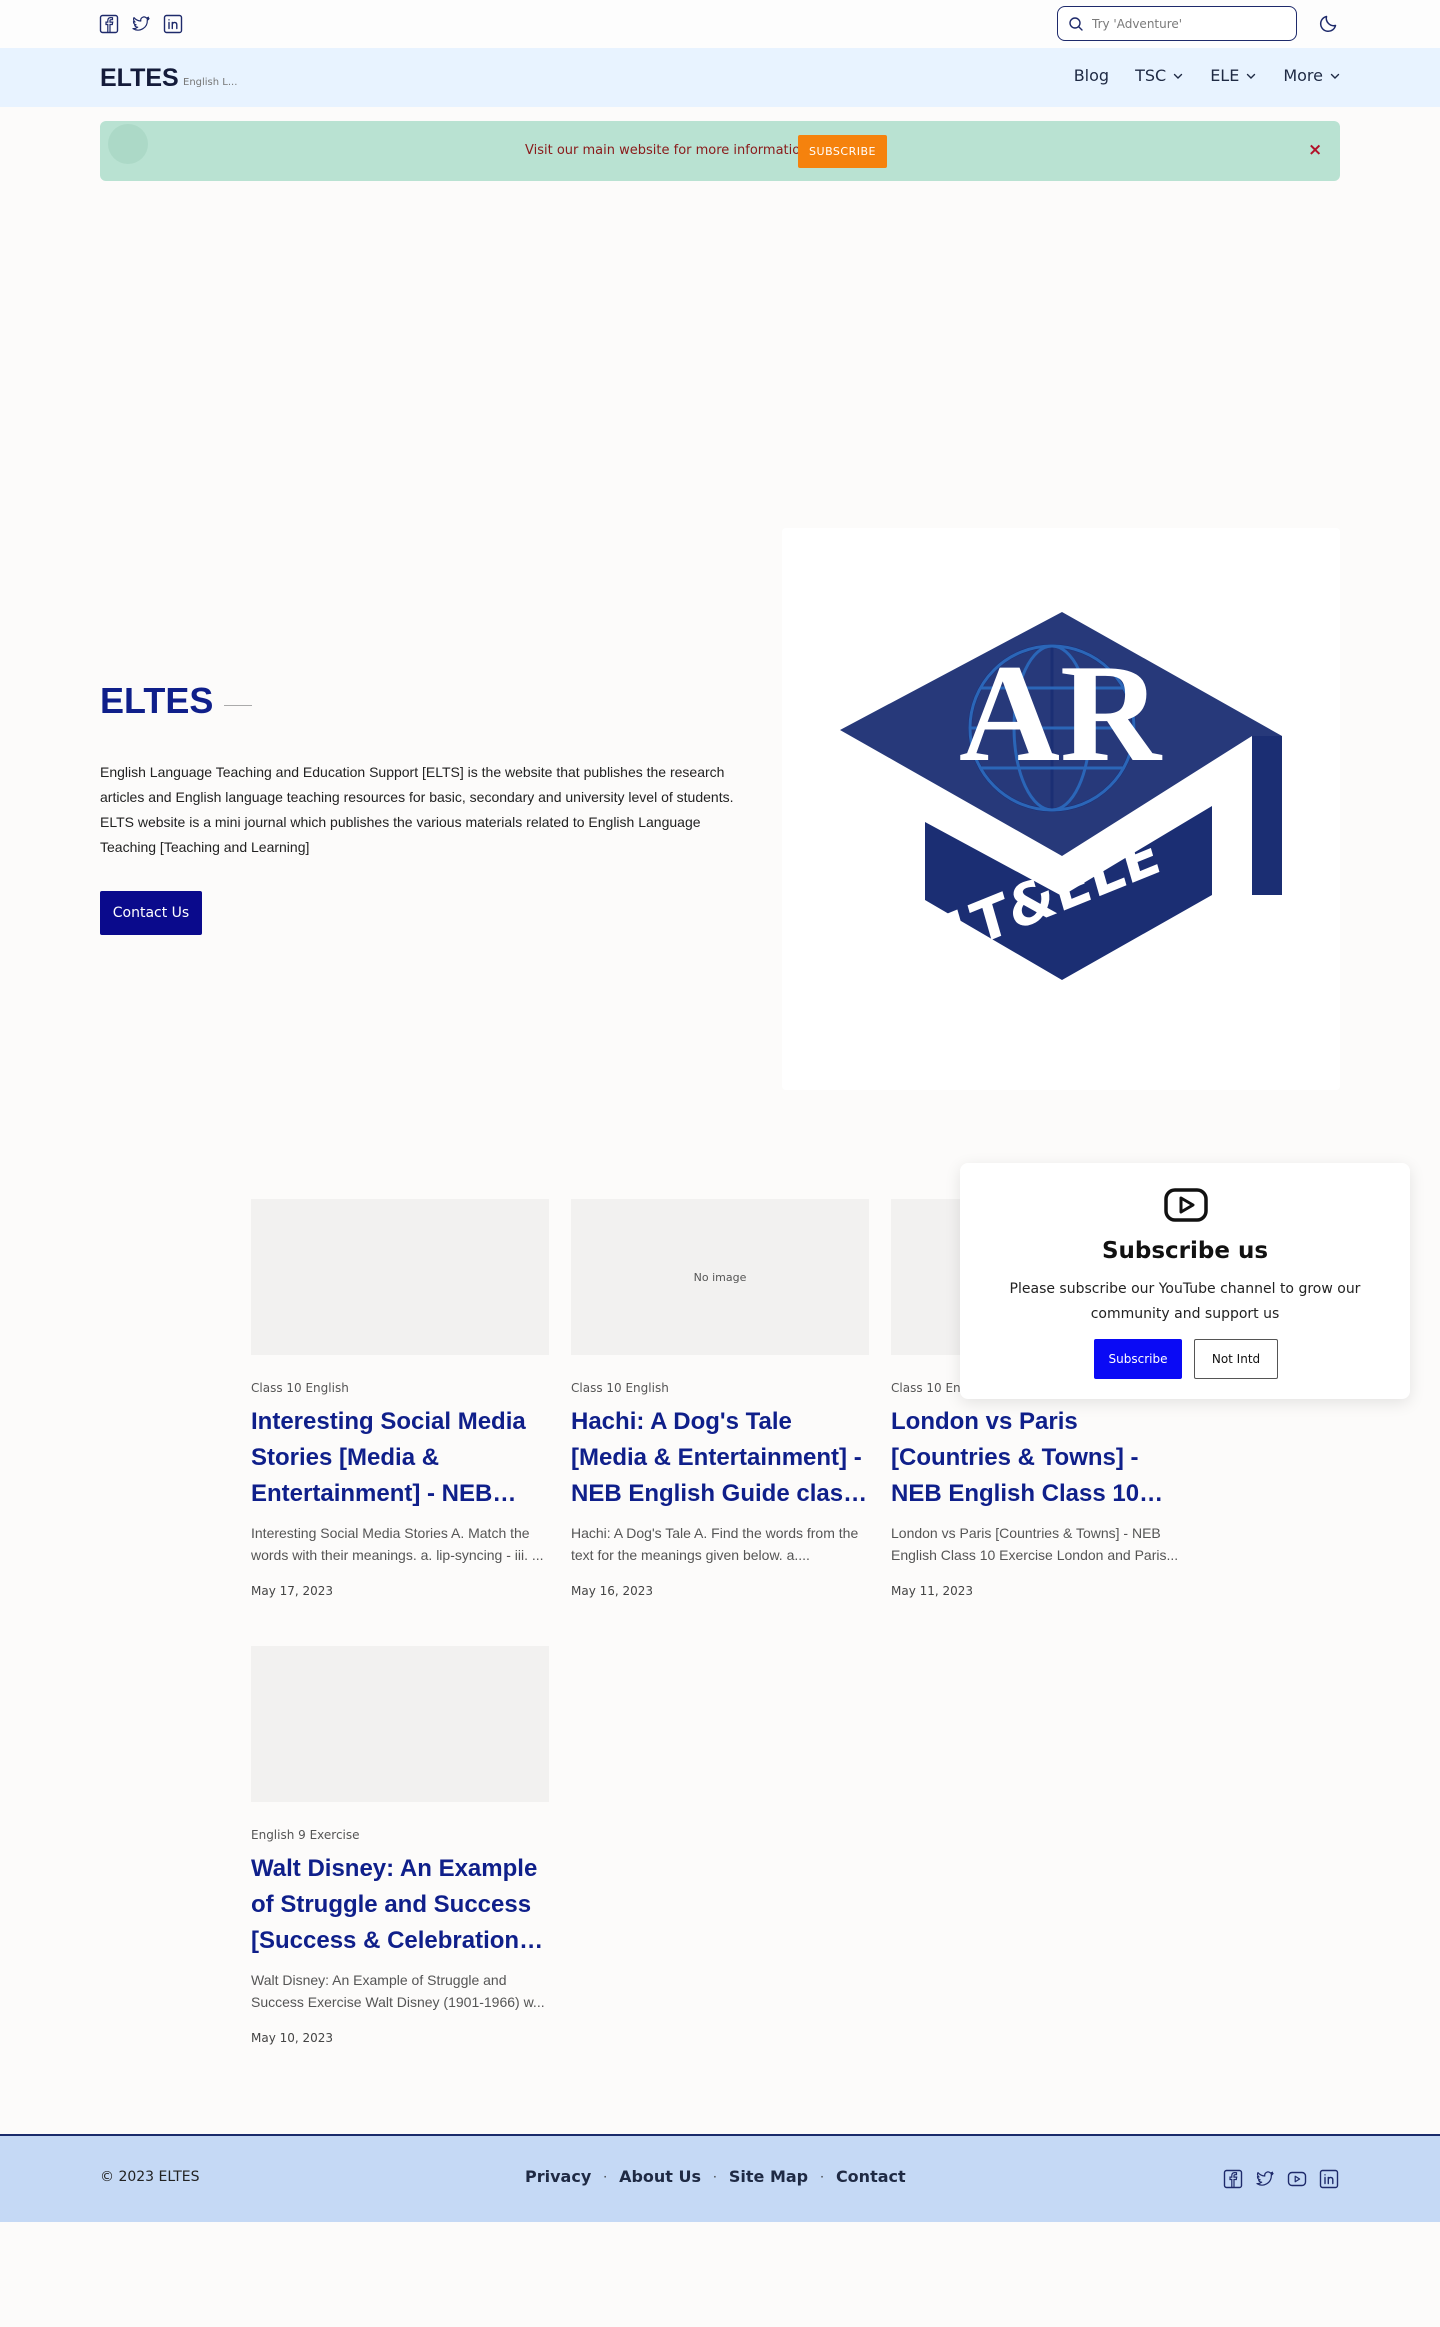 The image size is (1440, 2327). What do you see at coordinates (1207, 75) in the screenshot?
I see `nav-menu: Blog TSC ELE More` at bounding box center [1207, 75].